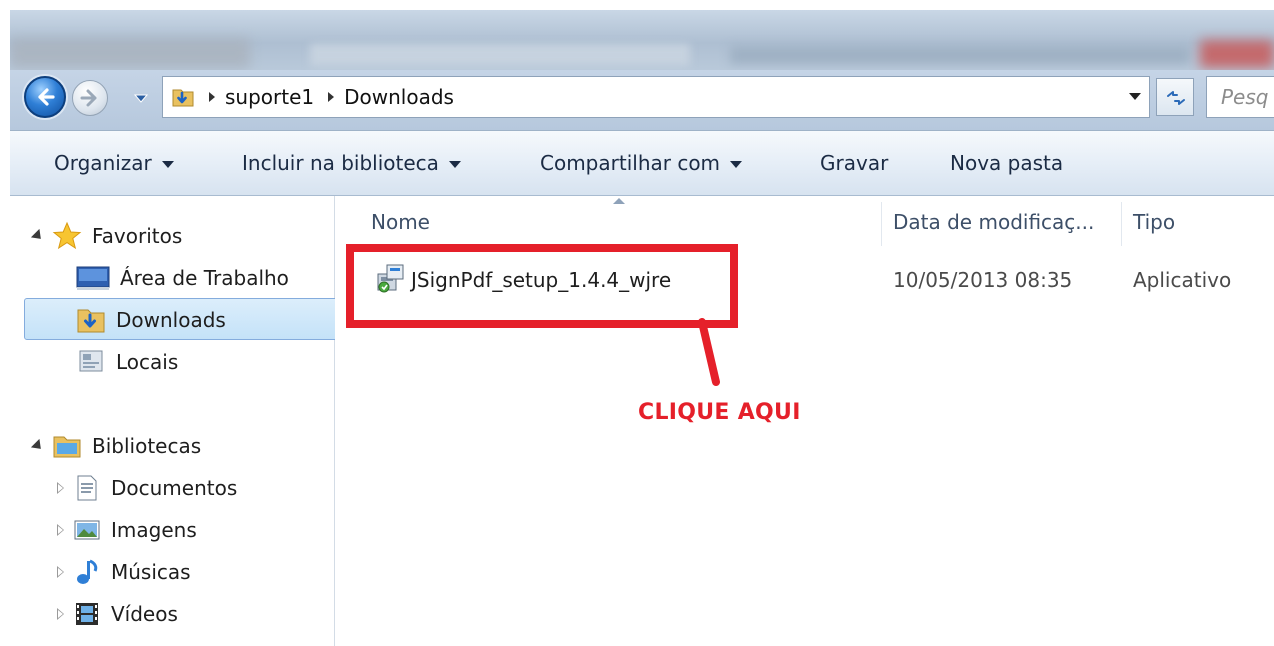 Image resolution: width=1274 pixels, height=646 pixels. Describe the element at coordinates (103, 163) in the screenshot. I see `organize-label: Organizar` at that location.